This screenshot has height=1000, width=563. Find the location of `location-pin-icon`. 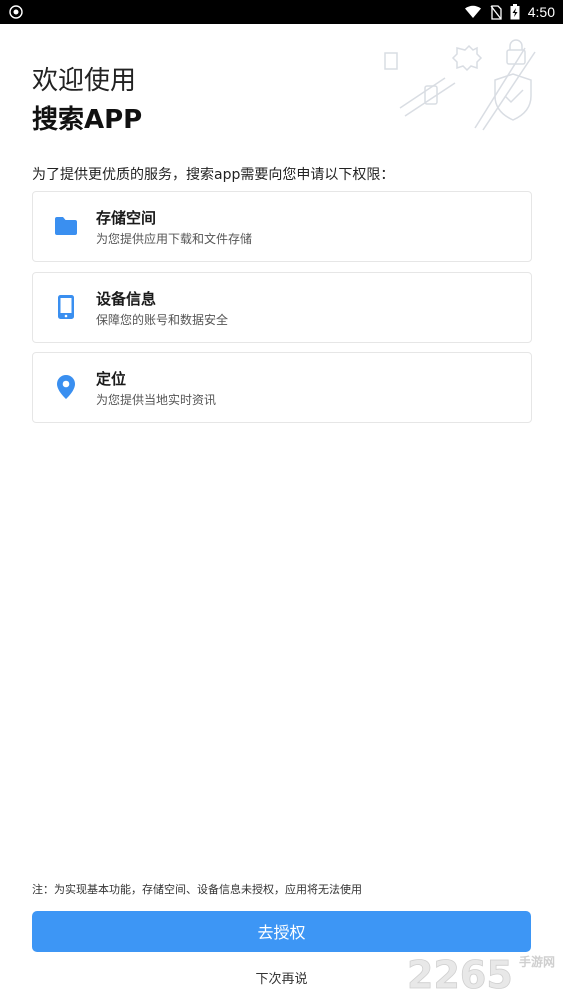

location-pin-icon is located at coordinates (66, 387).